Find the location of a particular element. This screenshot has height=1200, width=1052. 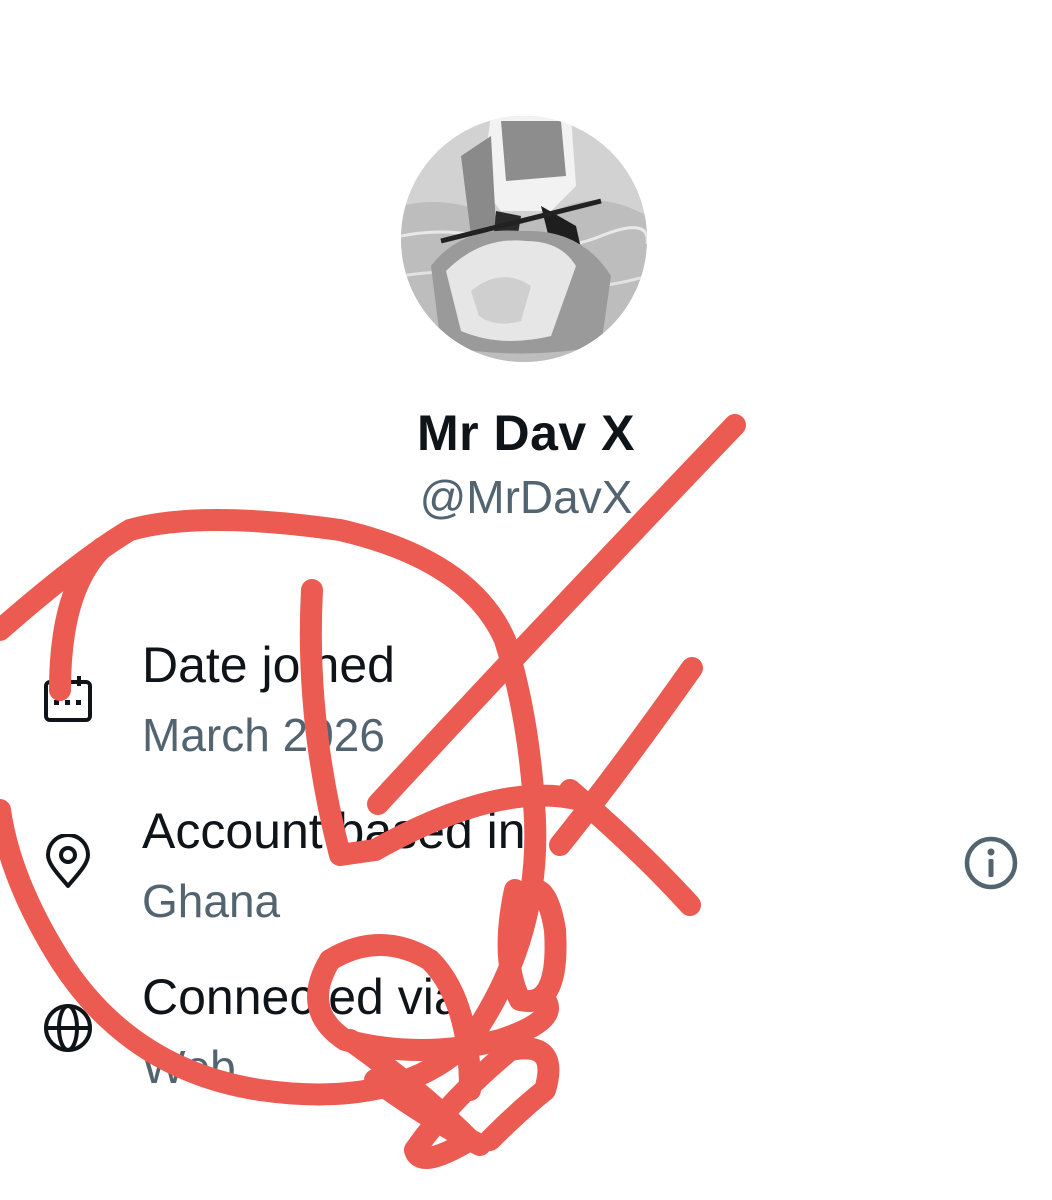

info-row-date-joined: Date joined March 2026 is located at coordinates (526, 695).